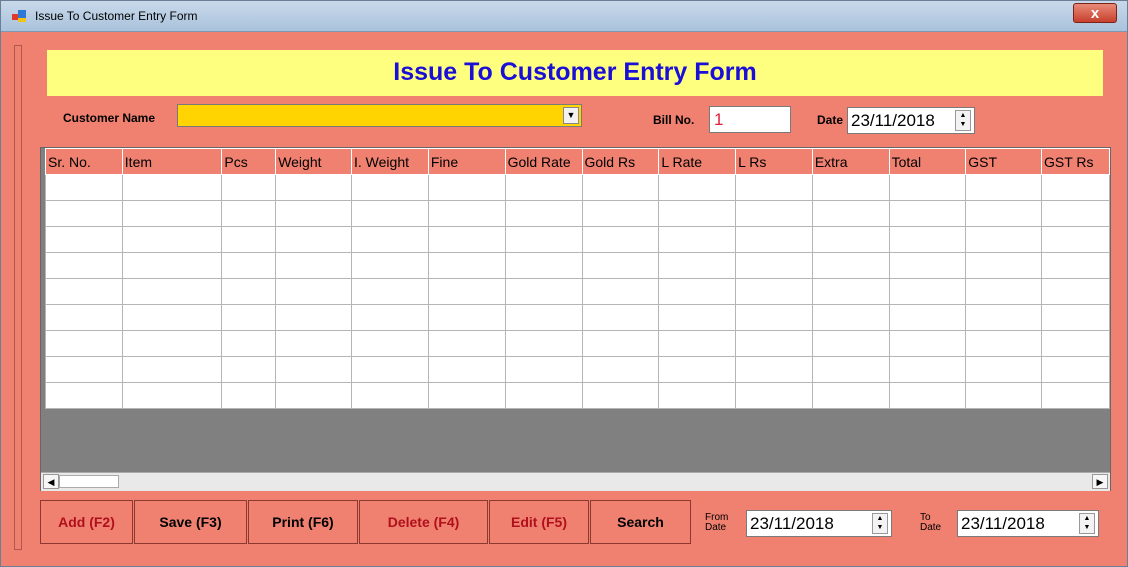 The height and width of the screenshot is (567, 1128). Describe the element at coordinates (84, 161) in the screenshot. I see `column-header: Sr. No.` at that location.